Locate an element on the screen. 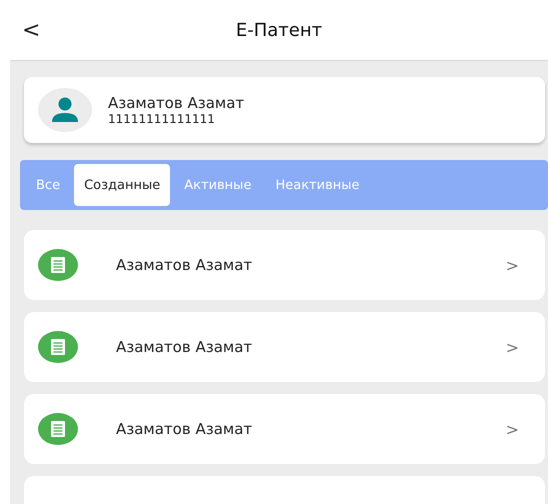  profile-id: 11111111111111 is located at coordinates (162, 119).